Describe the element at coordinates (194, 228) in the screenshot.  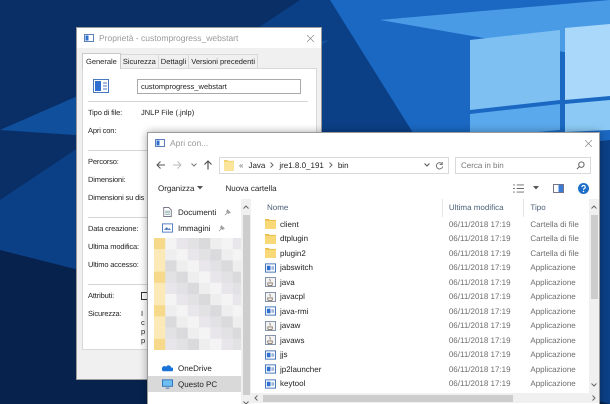
I see `nav-item: Immagini` at that location.